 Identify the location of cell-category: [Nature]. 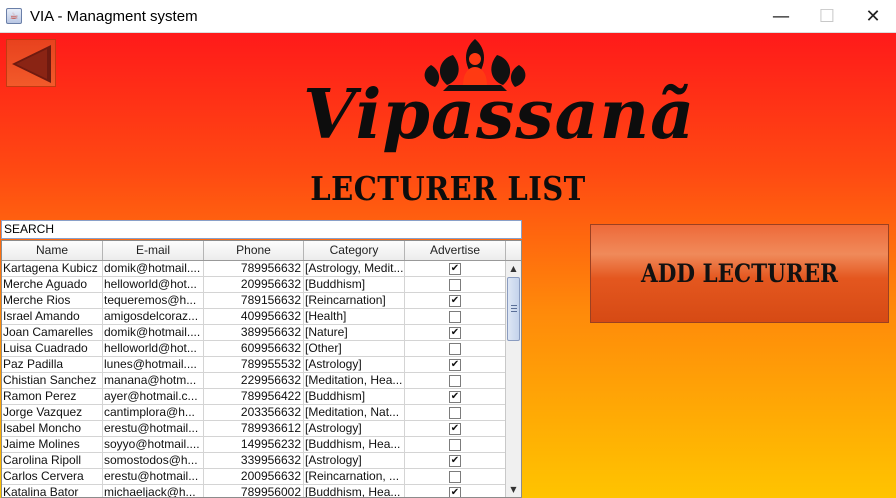
(354, 332).